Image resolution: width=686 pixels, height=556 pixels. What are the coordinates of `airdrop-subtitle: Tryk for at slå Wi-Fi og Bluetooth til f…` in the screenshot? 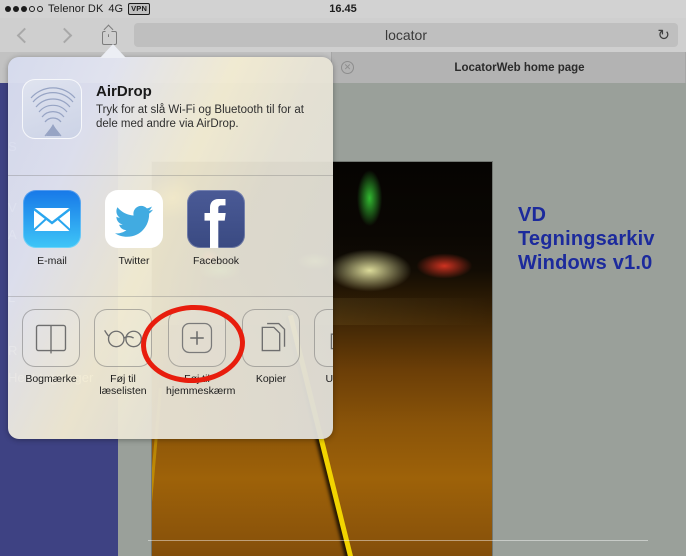 It's located at (200, 117).